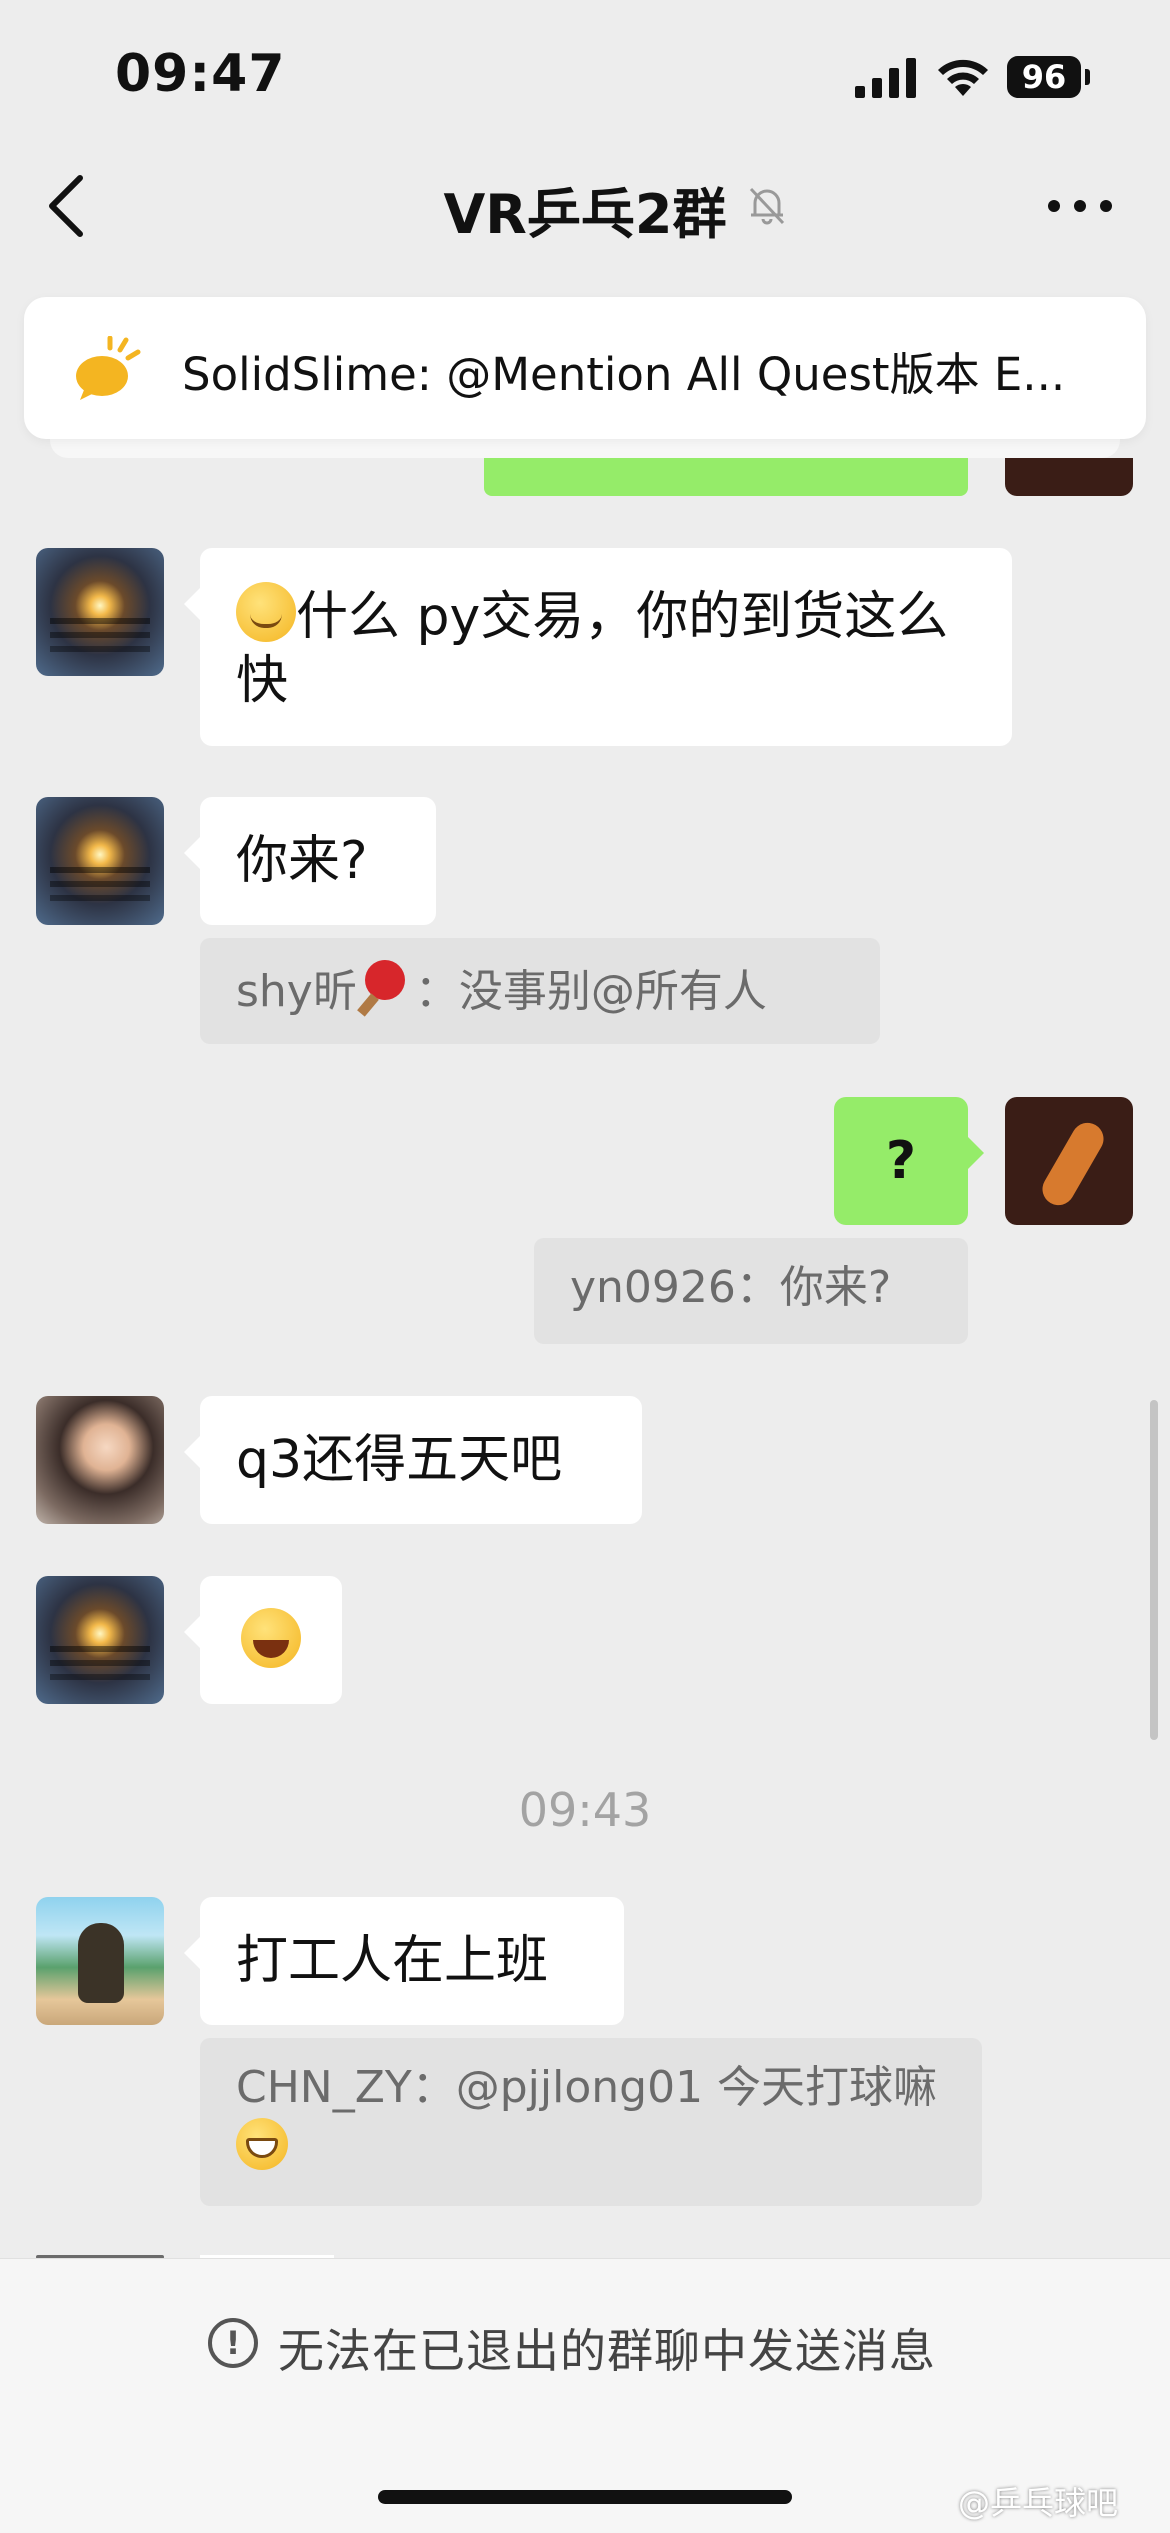 Image resolution: width=1170 pixels, height=2533 pixels. What do you see at coordinates (591, 2122) in the screenshot?
I see `quoted-reply: CHN_ZY：@pjjlong01 今天打球嘛` at bounding box center [591, 2122].